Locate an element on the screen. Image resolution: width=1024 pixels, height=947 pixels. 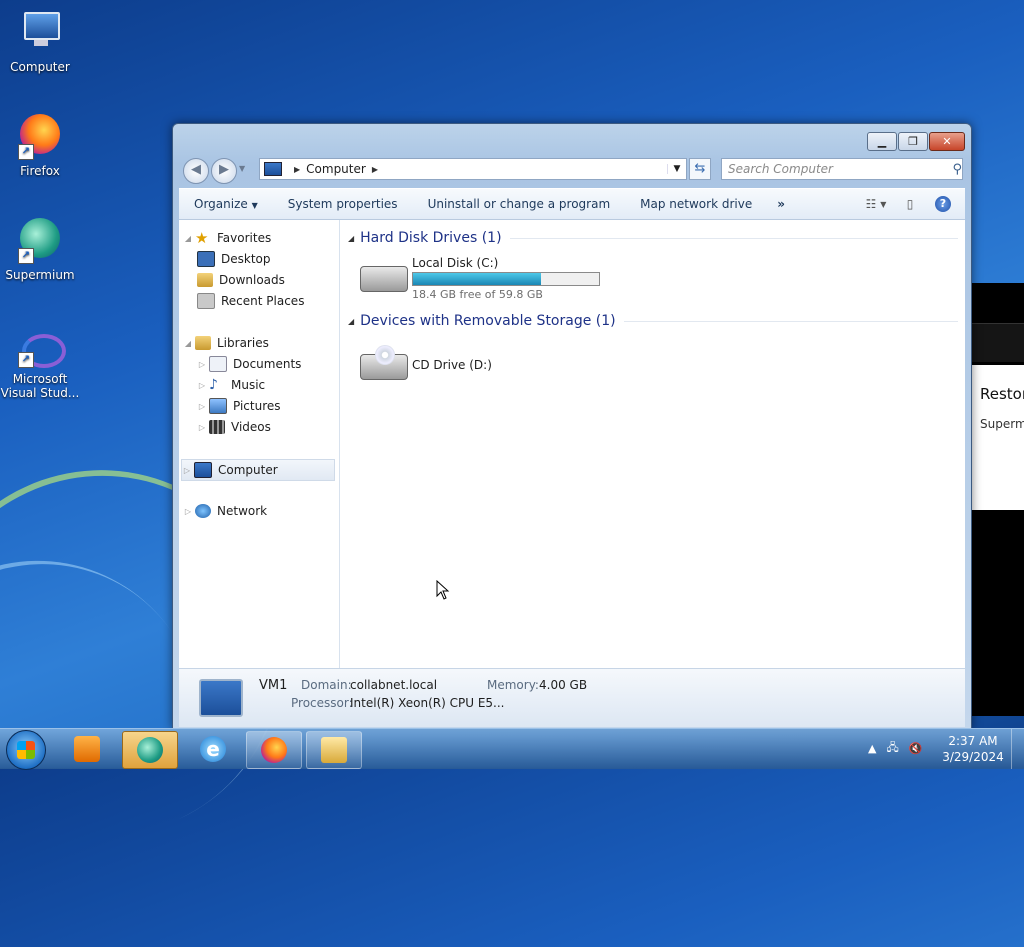
videos-icon is located at coordinates (217, 427).